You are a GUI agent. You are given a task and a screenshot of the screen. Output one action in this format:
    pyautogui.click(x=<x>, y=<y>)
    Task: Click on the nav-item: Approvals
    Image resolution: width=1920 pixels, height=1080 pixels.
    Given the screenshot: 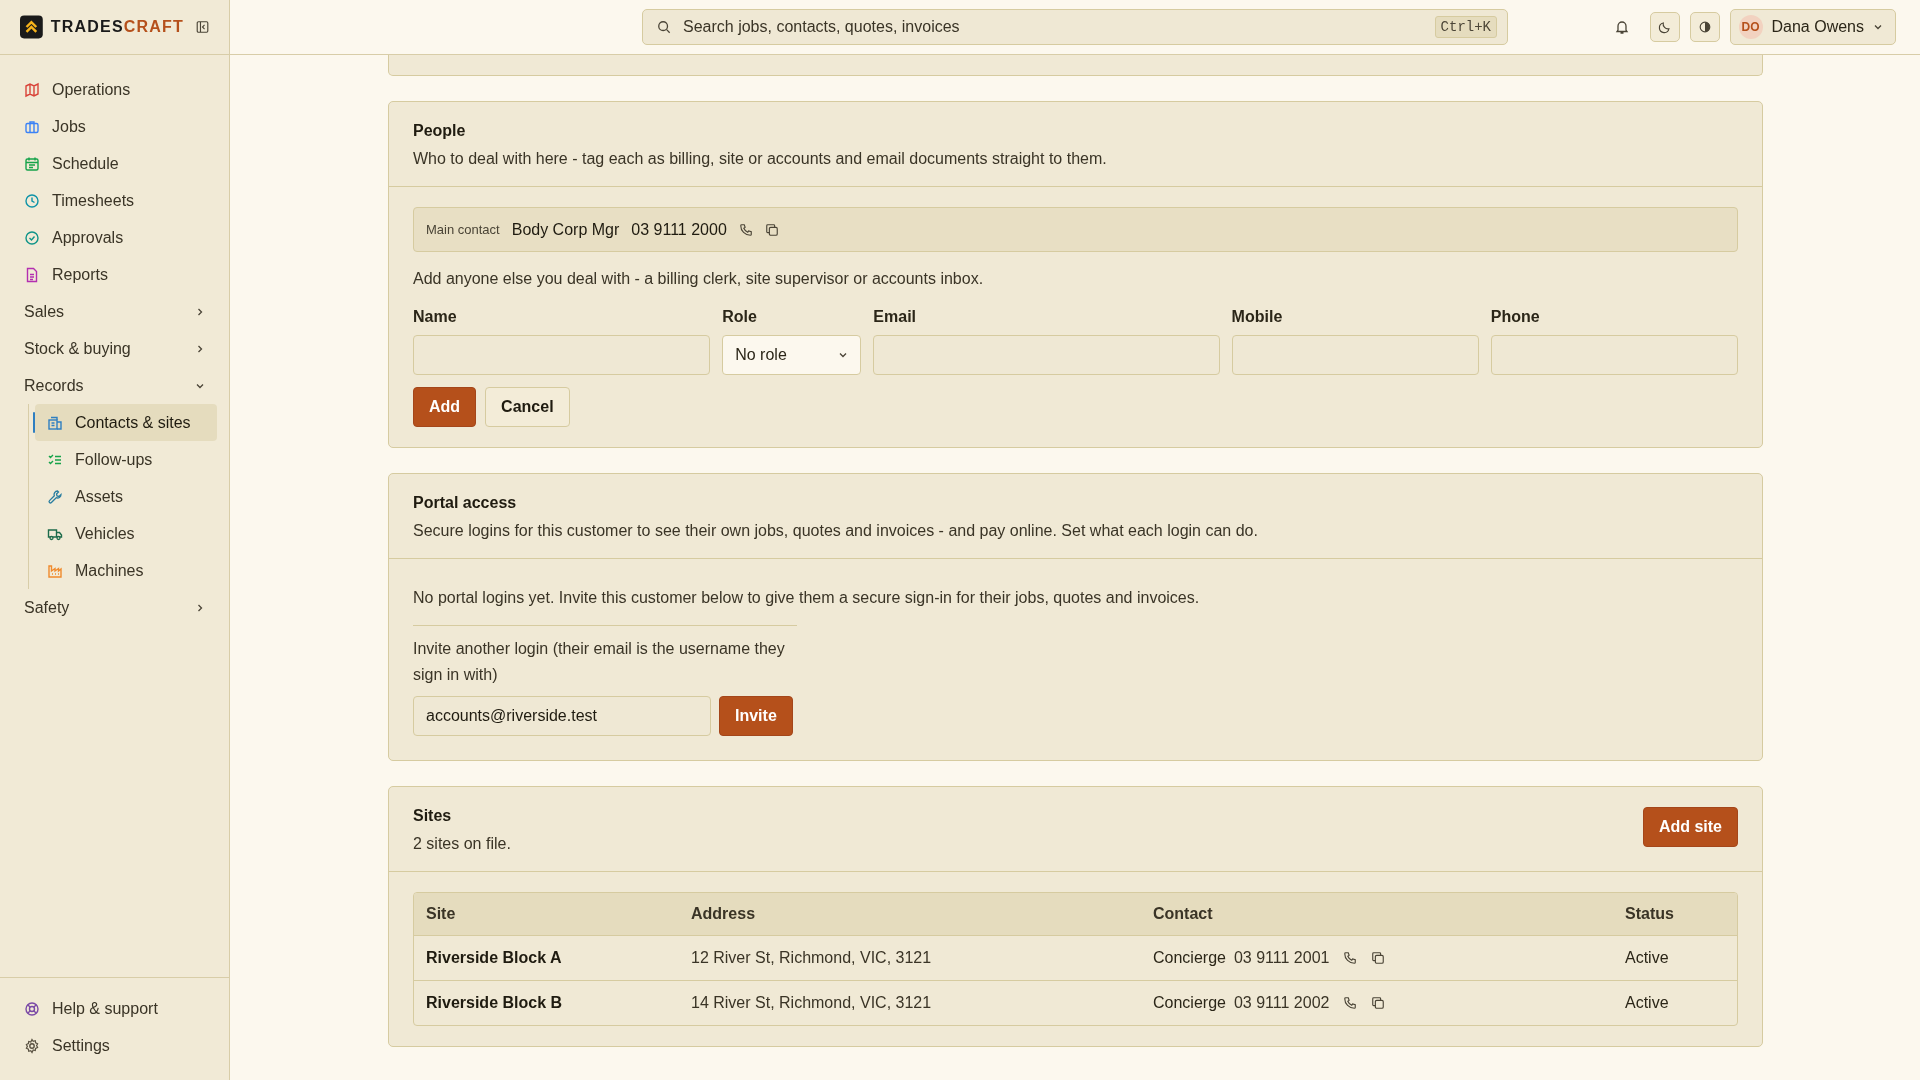 What is the action you would take?
    pyautogui.click(x=114, y=237)
    